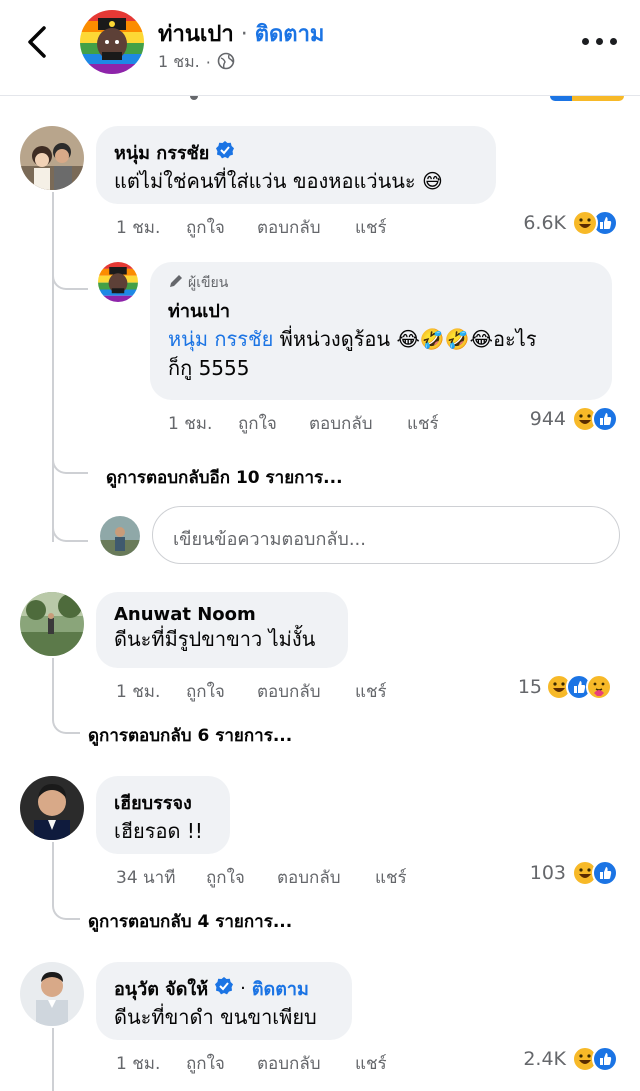  What do you see at coordinates (222, 614) in the screenshot?
I see `comment-author: Anuwat Noom` at bounding box center [222, 614].